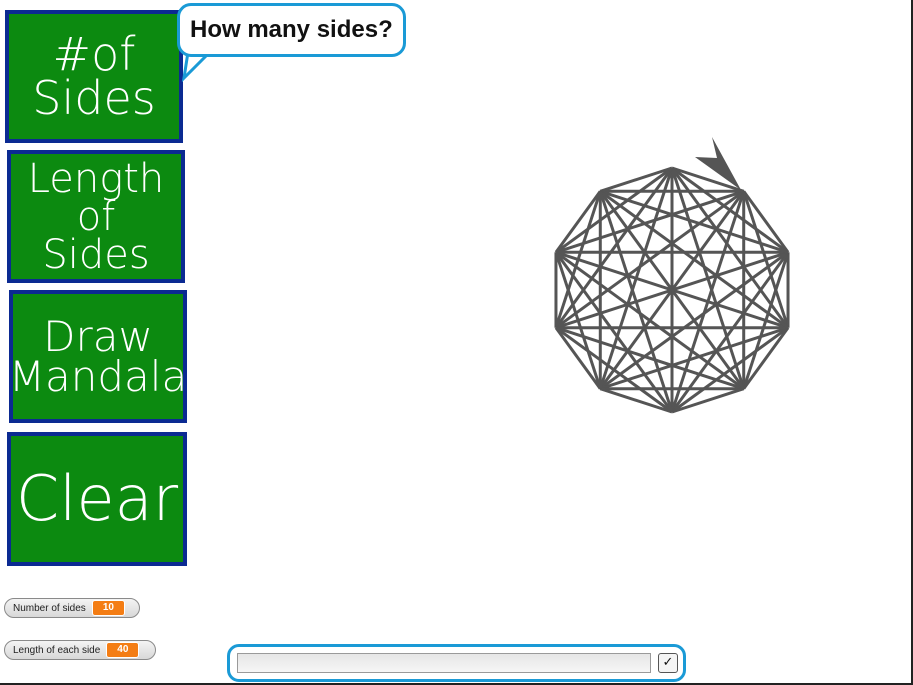  I want to click on ask-prompt-box: ✓, so click(456, 663).